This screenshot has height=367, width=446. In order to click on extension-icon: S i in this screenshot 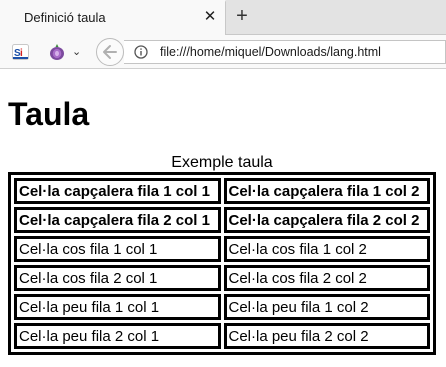, I will do `click(20, 52)`.